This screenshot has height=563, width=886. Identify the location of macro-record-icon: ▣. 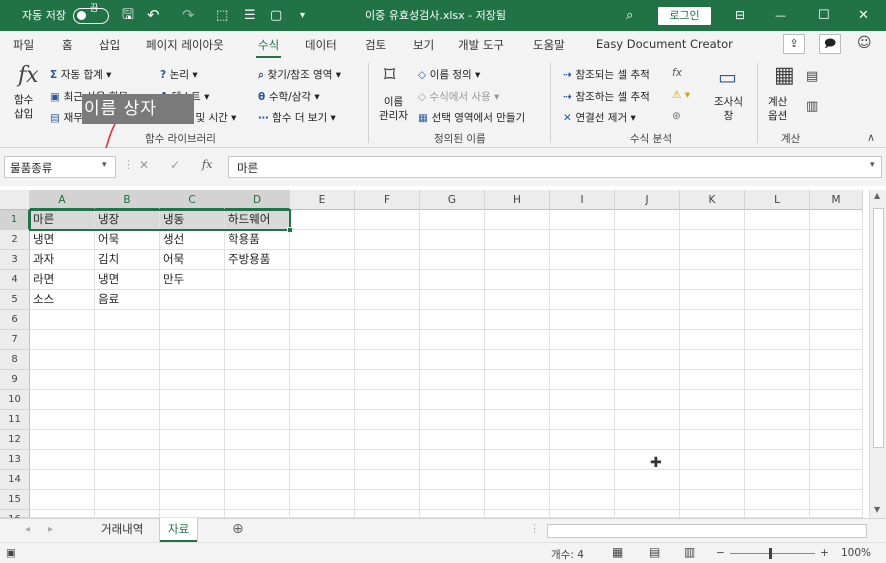
(11, 553).